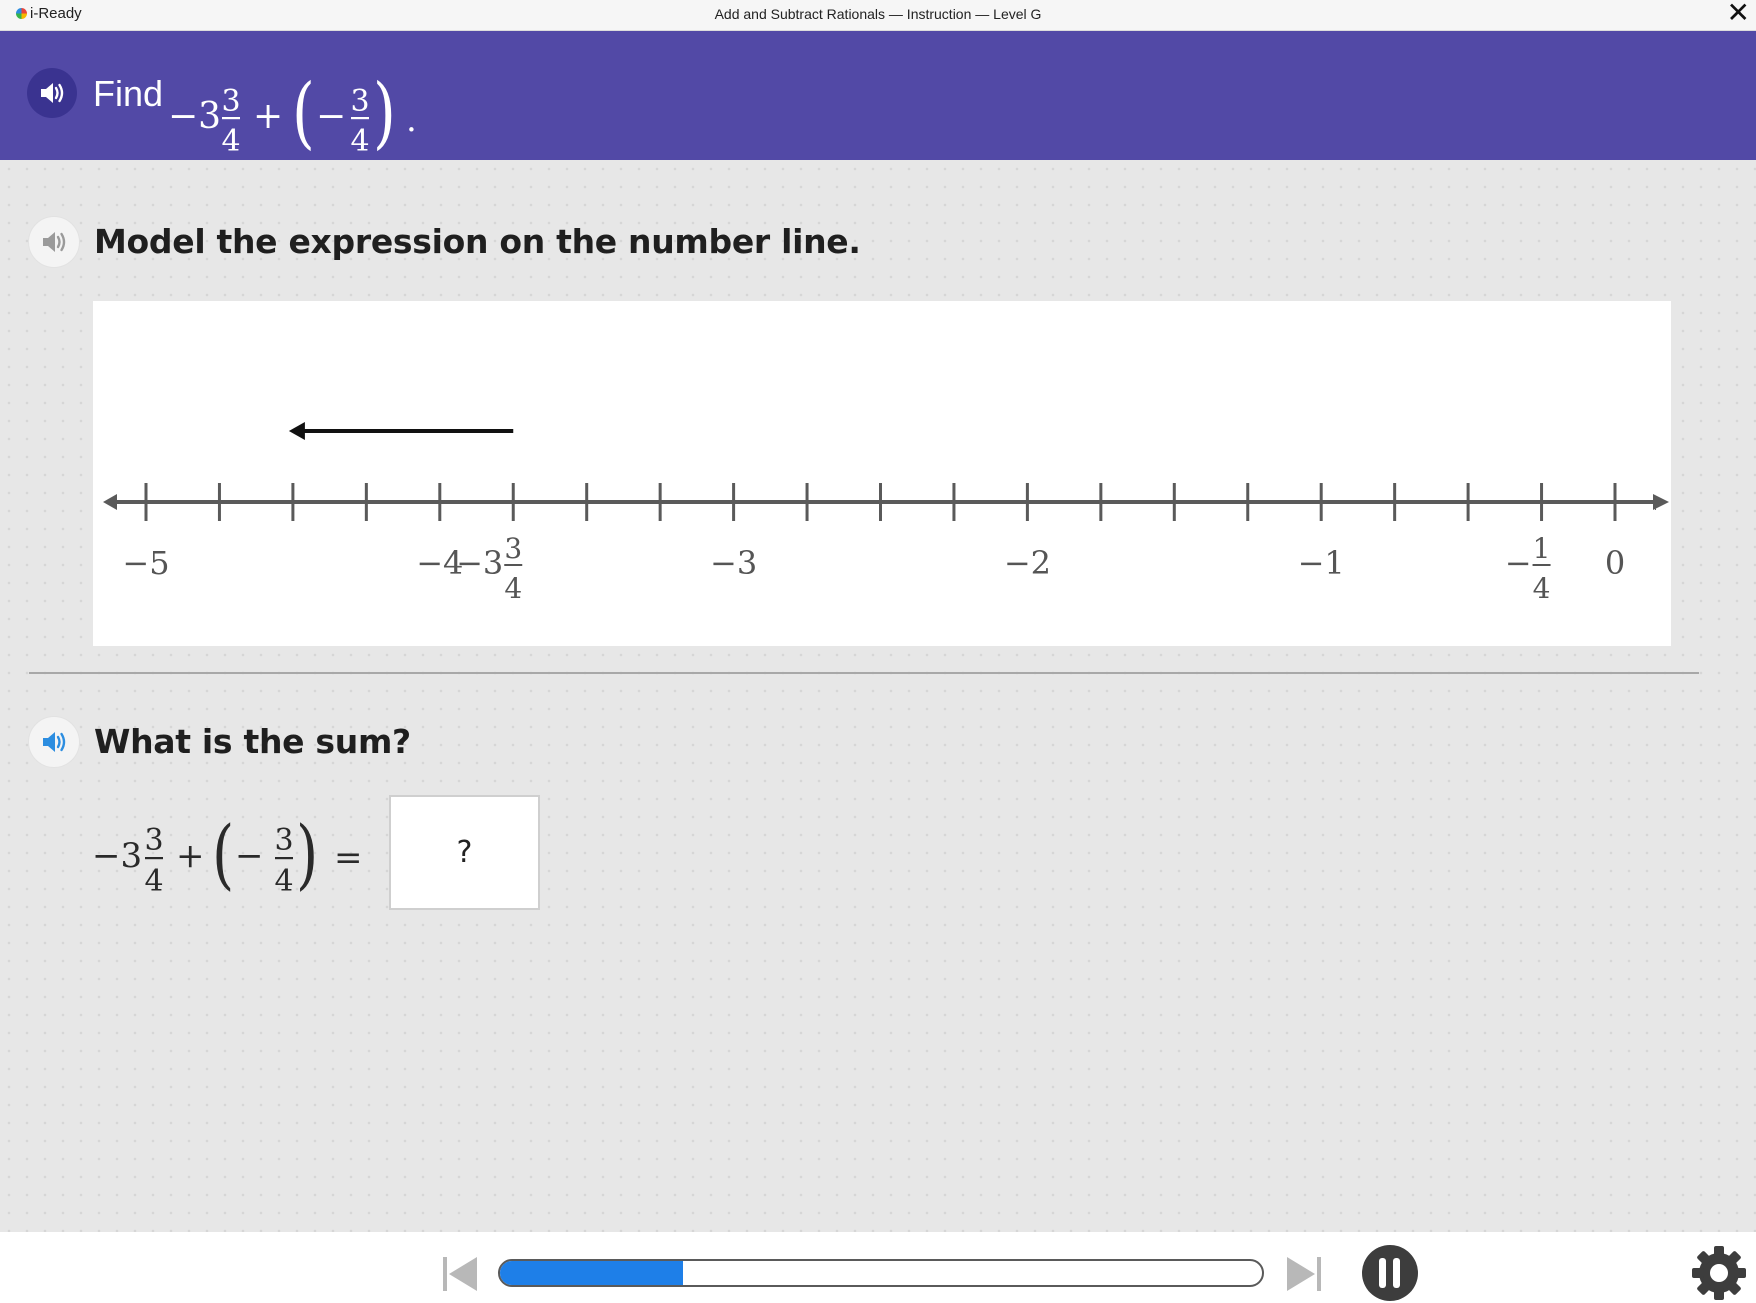 The width and height of the screenshot is (1756, 1303). I want to click on sum-expression: −3 3 4 + ( − 3 4 ) =, so click(227, 854).